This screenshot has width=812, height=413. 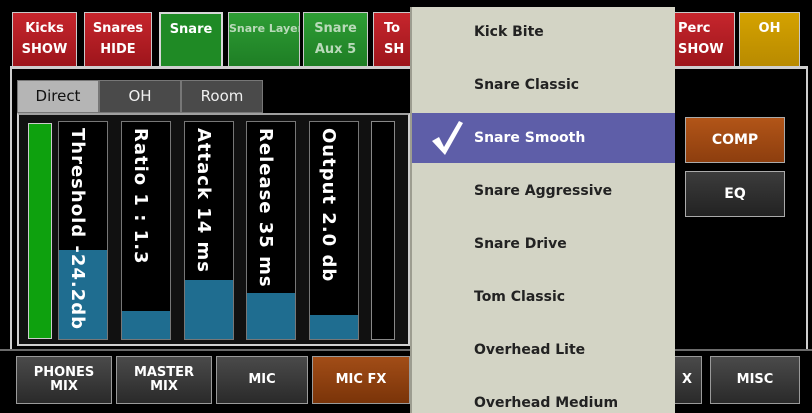 What do you see at coordinates (383, 230) in the screenshot?
I see `output-level-meter` at bounding box center [383, 230].